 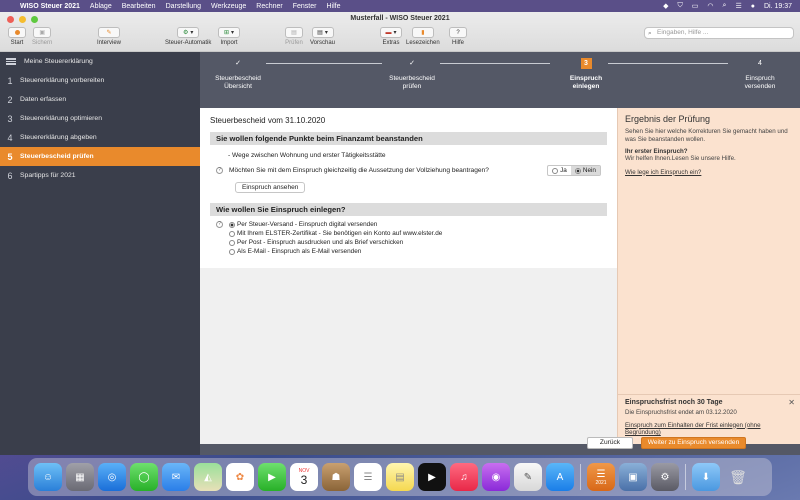 What do you see at coordinates (680, 6) in the screenshot?
I see `shield-icon: ⛉` at bounding box center [680, 6].